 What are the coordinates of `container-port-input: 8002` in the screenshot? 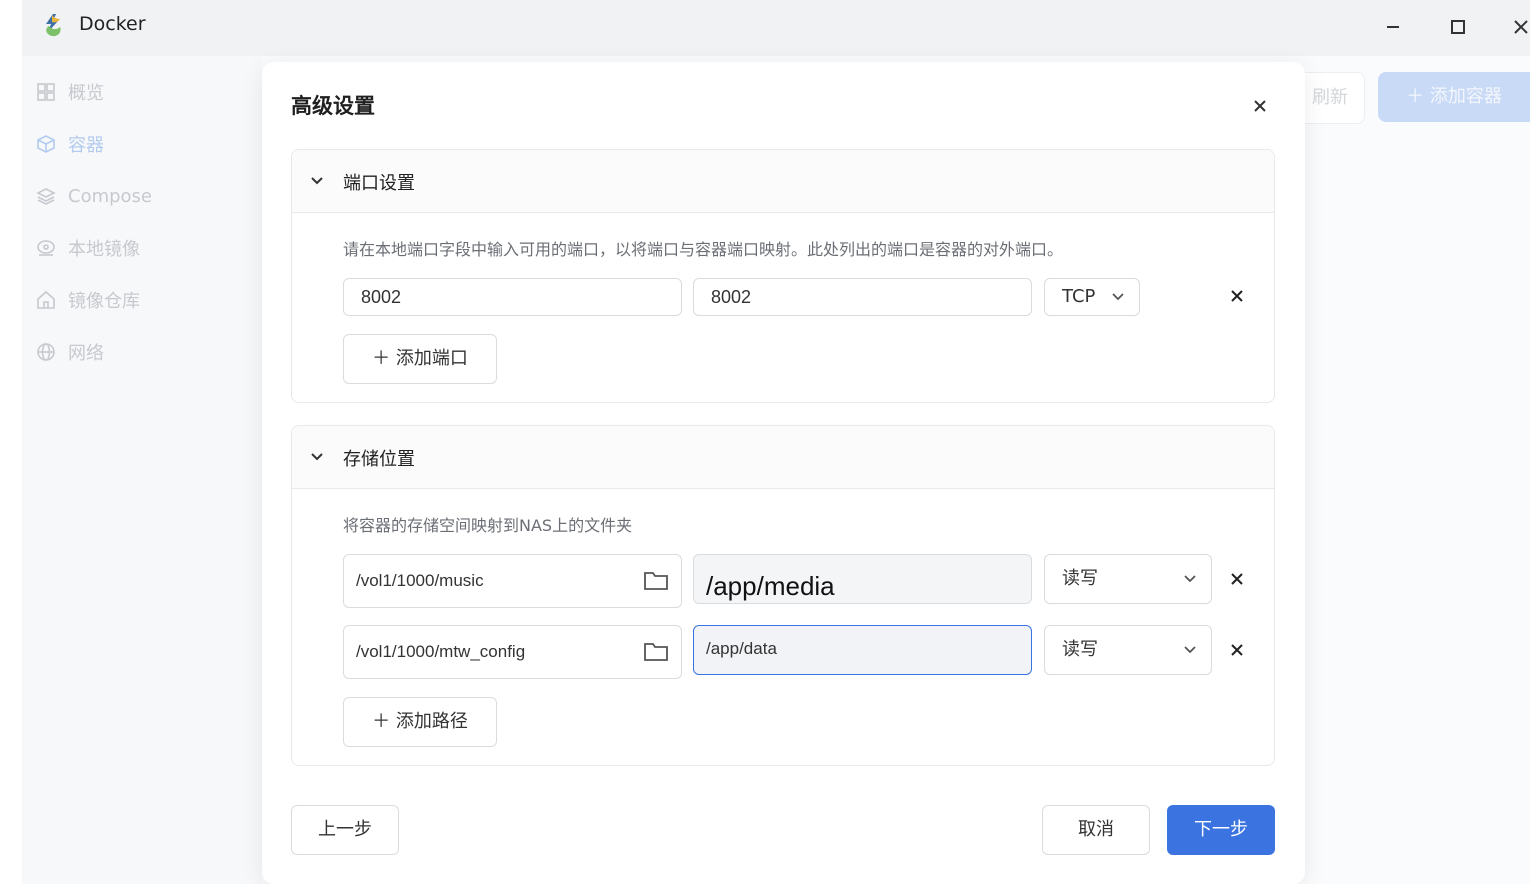 It's located at (862, 297).